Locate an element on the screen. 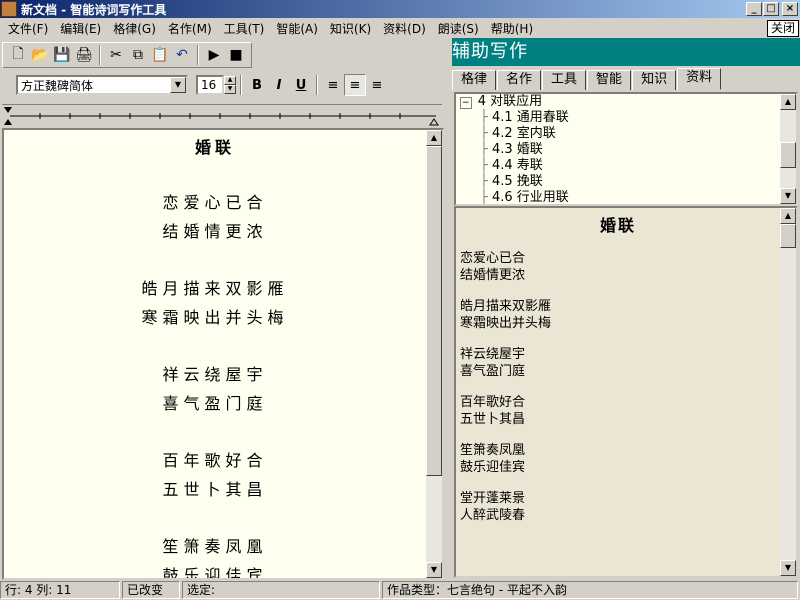  title-bar: 新文档 - 智能诗词写作工具 _ □ × is located at coordinates (400, 9).